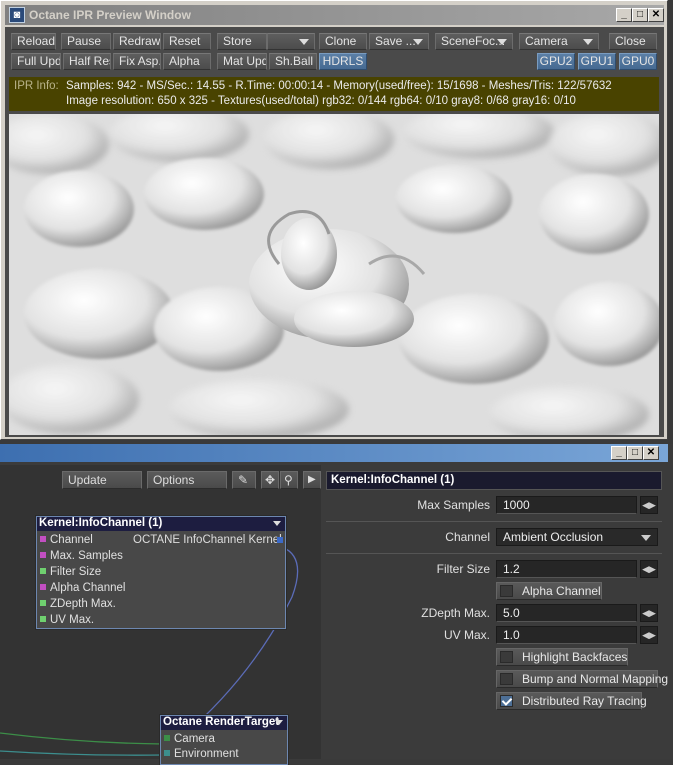 The width and height of the screenshot is (673, 765). I want to click on port-filter-size: Filter Size, so click(70, 572).